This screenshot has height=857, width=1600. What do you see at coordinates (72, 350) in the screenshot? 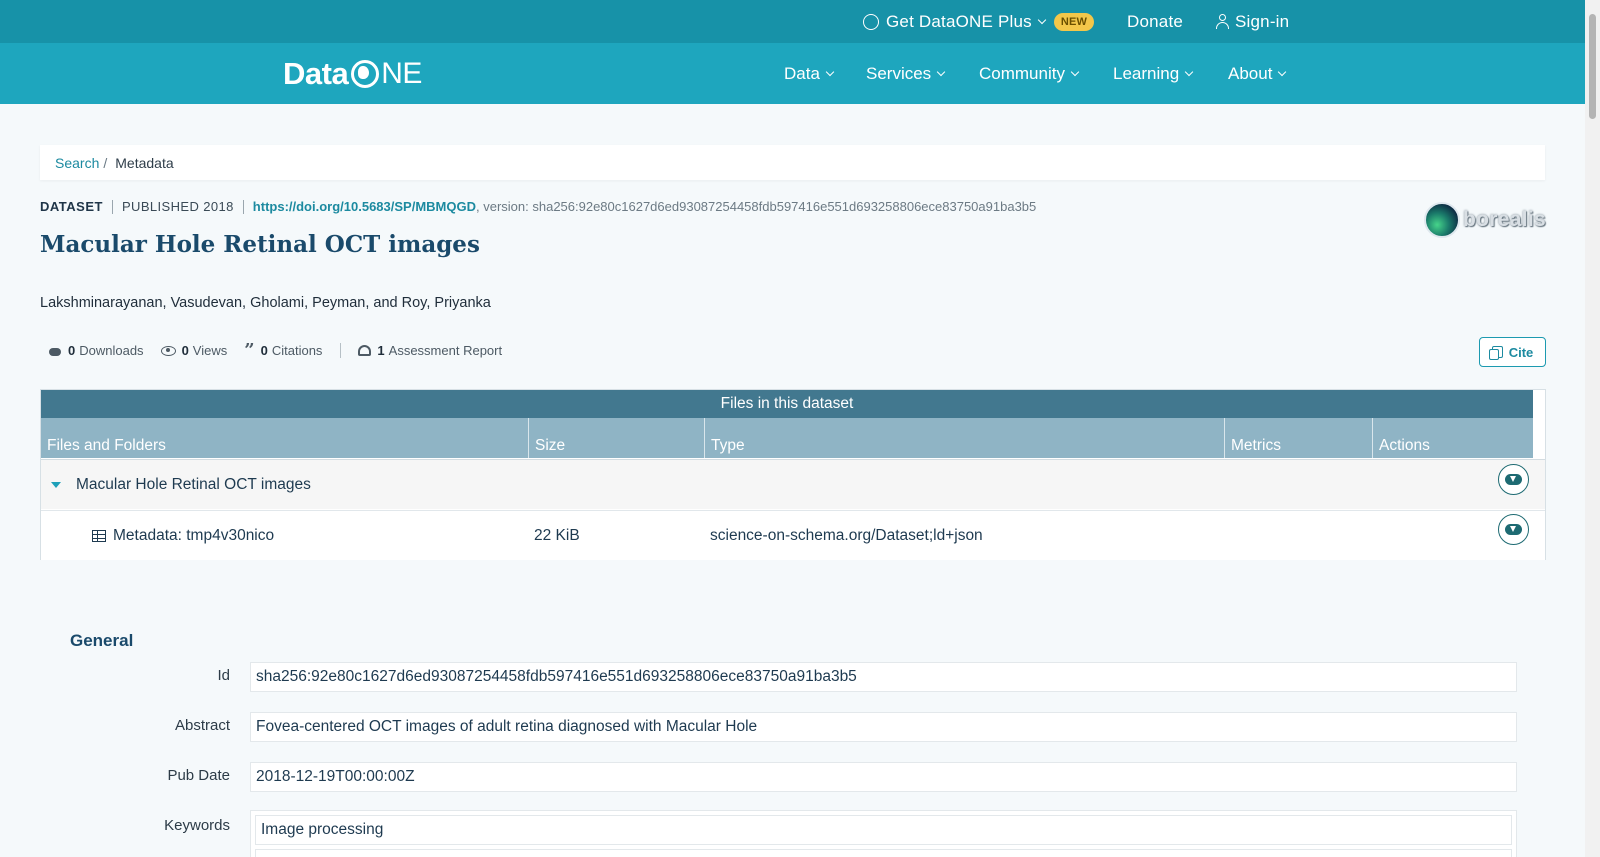
I see `downloads-count: 0` at bounding box center [72, 350].